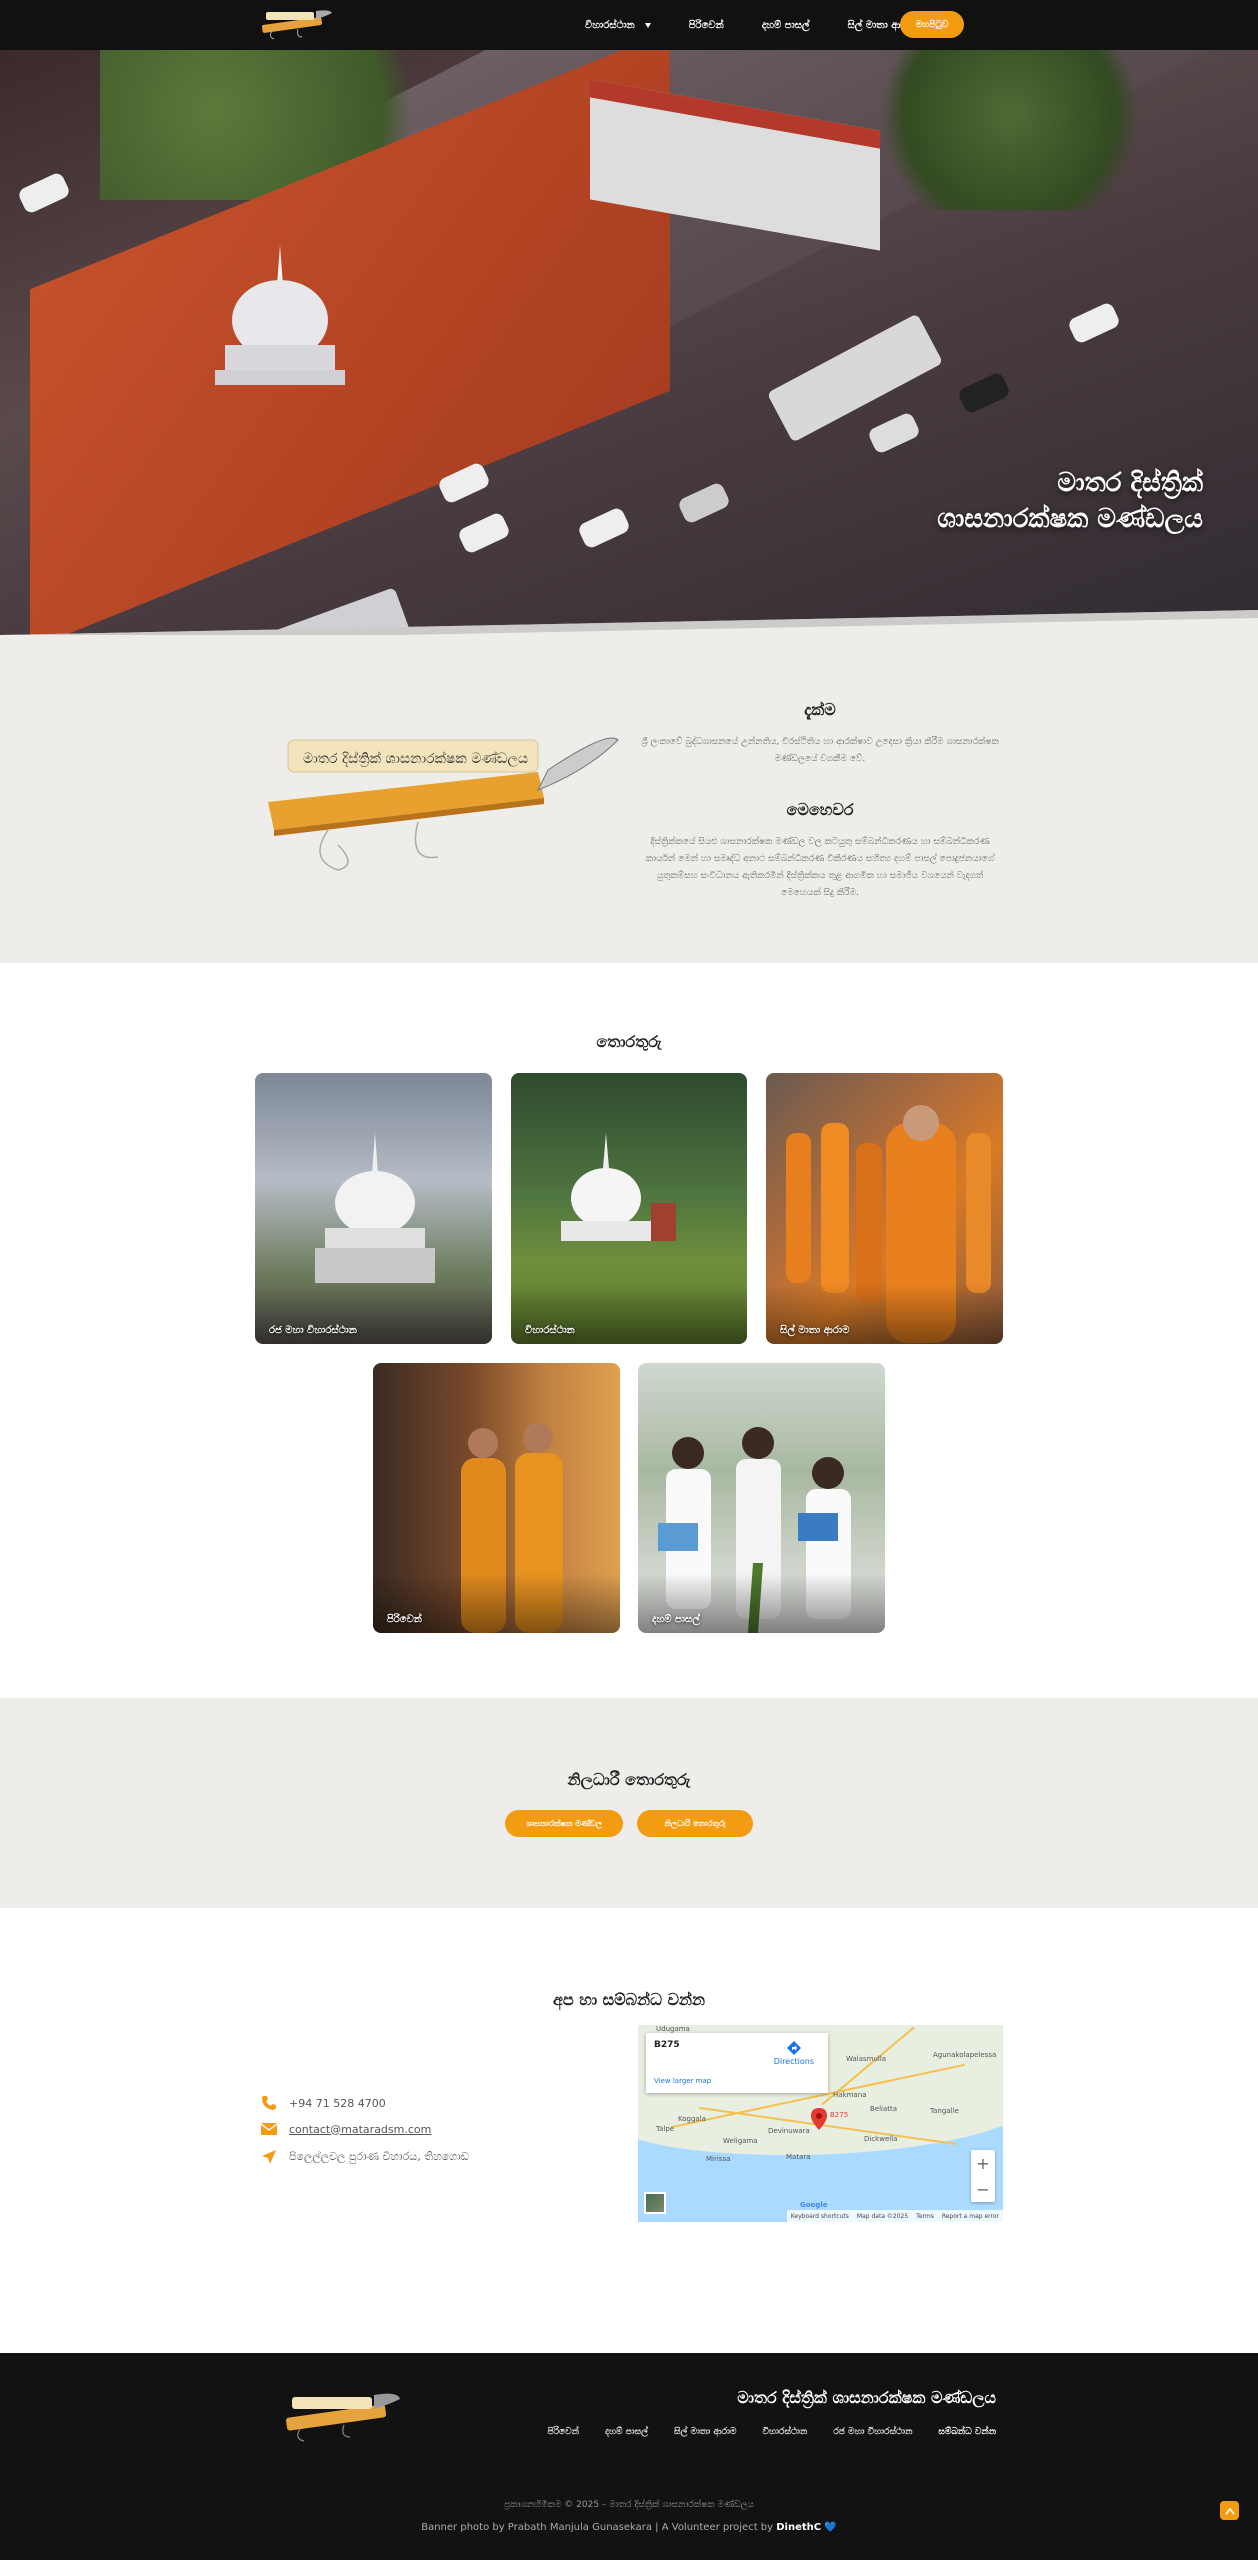 This screenshot has height=2560, width=1258. Describe the element at coordinates (983, 2163) in the screenshot. I see `zoom-in-button: +` at that location.